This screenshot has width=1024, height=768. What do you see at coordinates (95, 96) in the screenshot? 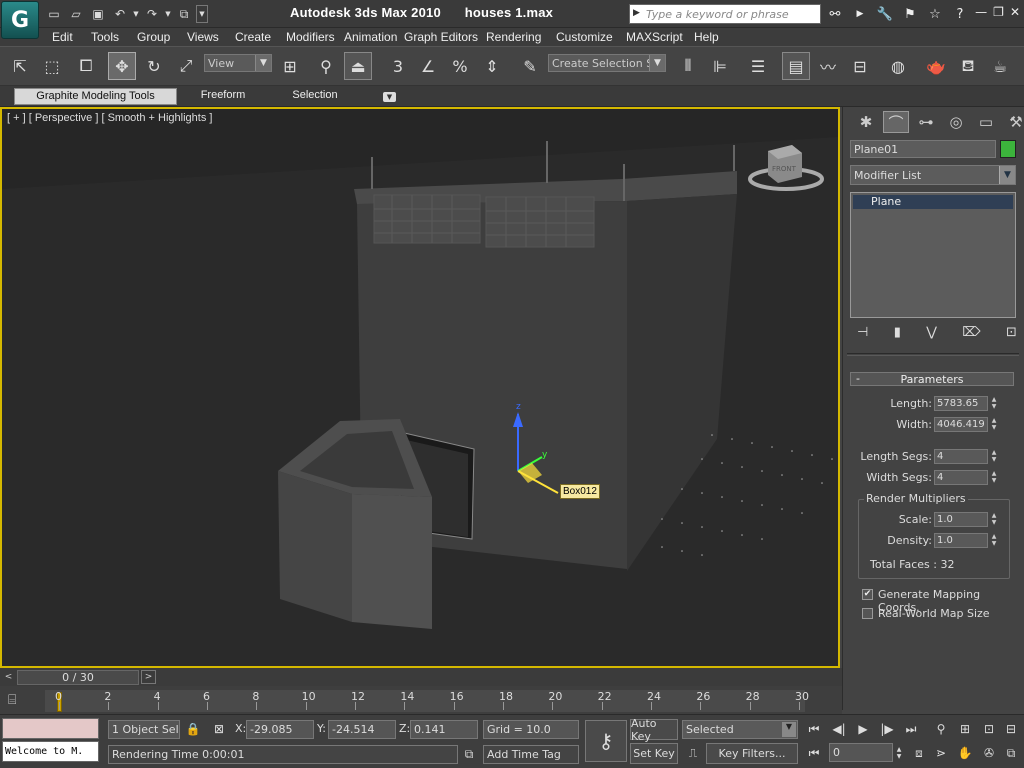
I see `tab-graphite-modeling-tools: Graphite Modeling Tools` at bounding box center [95, 96].